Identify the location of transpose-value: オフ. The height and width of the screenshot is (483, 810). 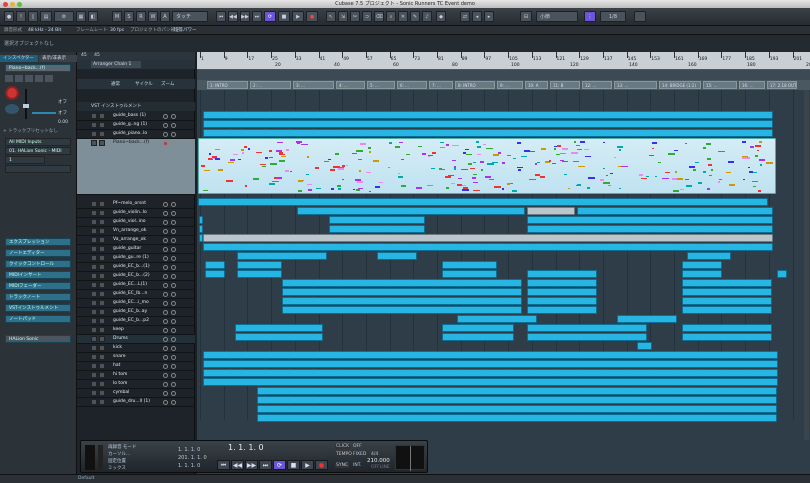
(62, 102).